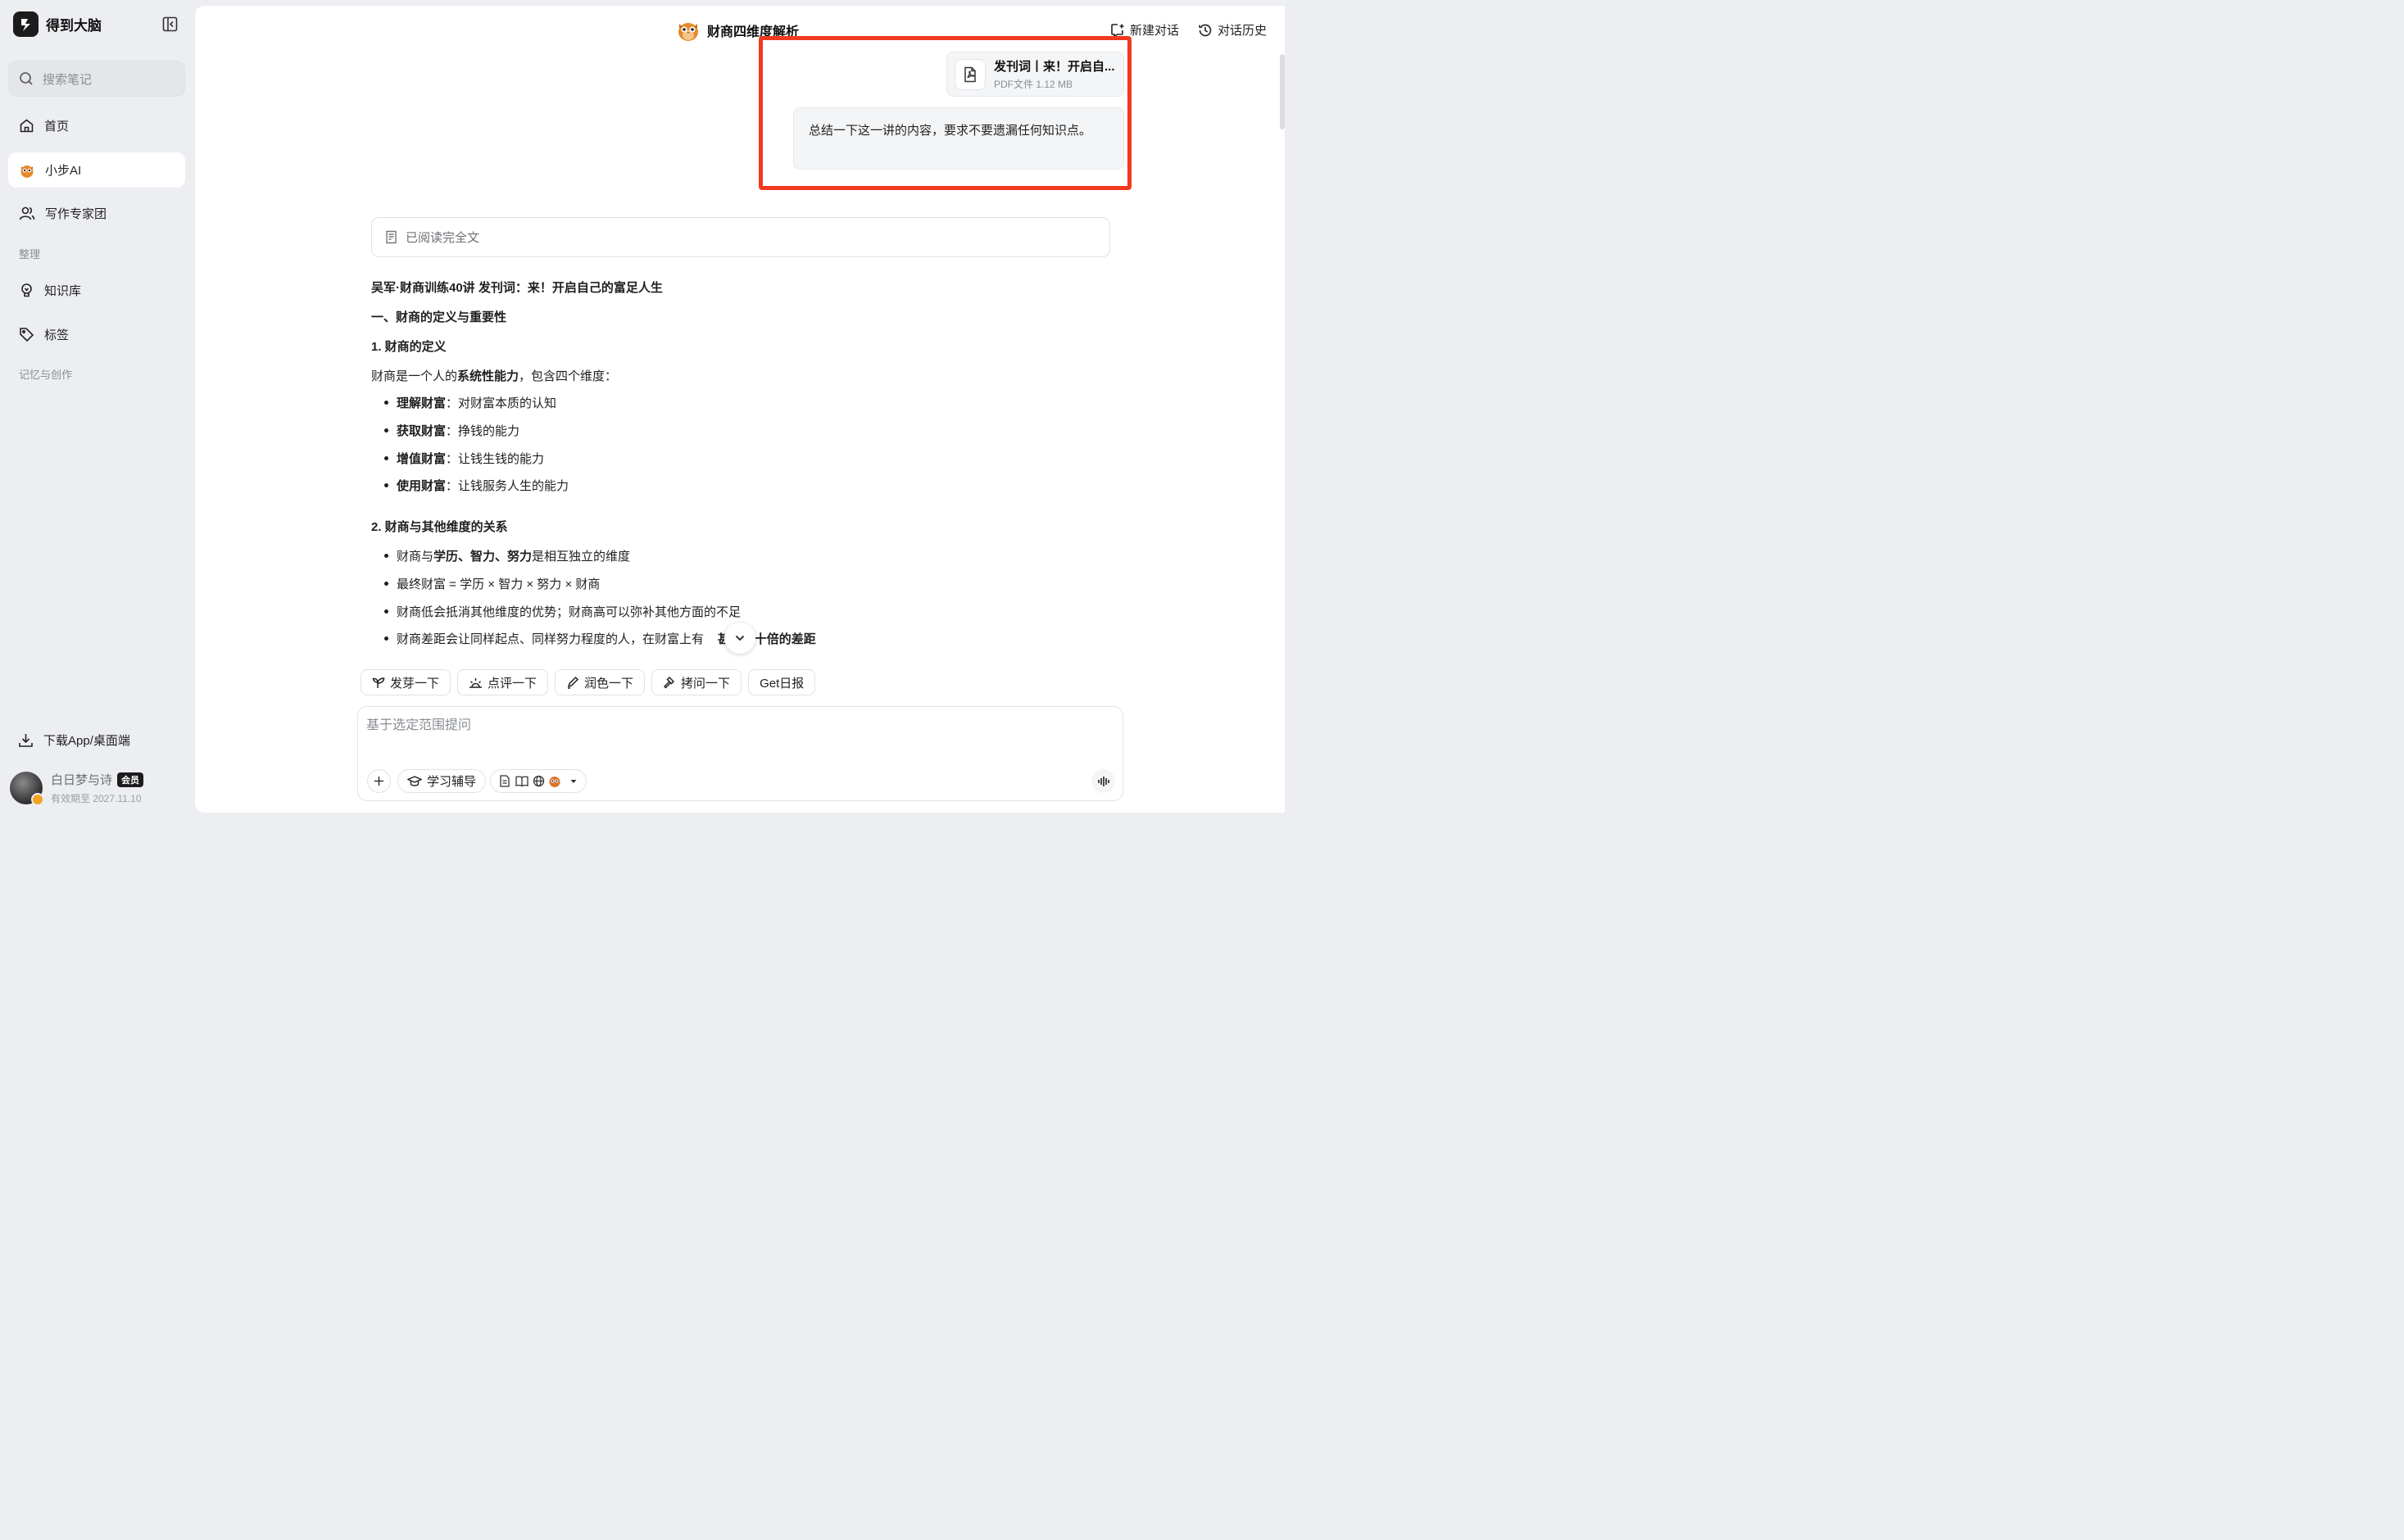 The image size is (2404, 1540). What do you see at coordinates (512, 683) in the screenshot?
I see `chip-label: 点评一下` at bounding box center [512, 683].